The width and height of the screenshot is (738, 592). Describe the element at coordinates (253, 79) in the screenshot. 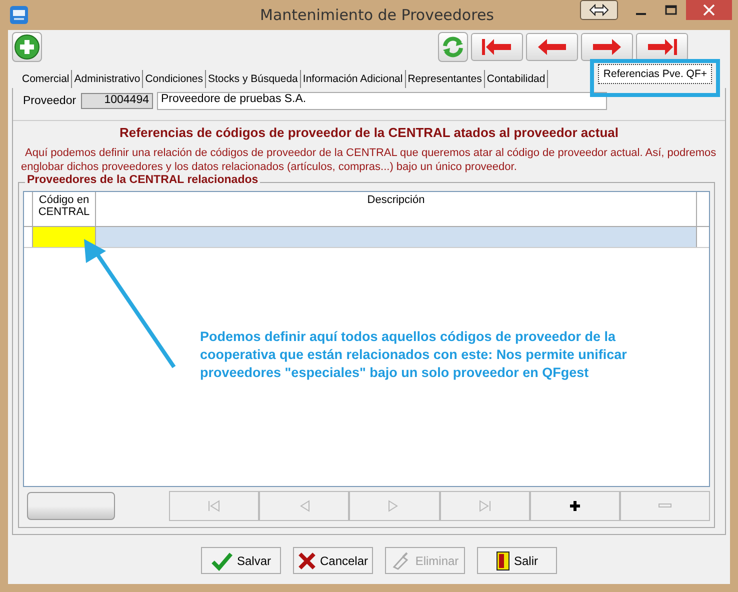

I see `tab: Stocks y Búsqueda` at that location.